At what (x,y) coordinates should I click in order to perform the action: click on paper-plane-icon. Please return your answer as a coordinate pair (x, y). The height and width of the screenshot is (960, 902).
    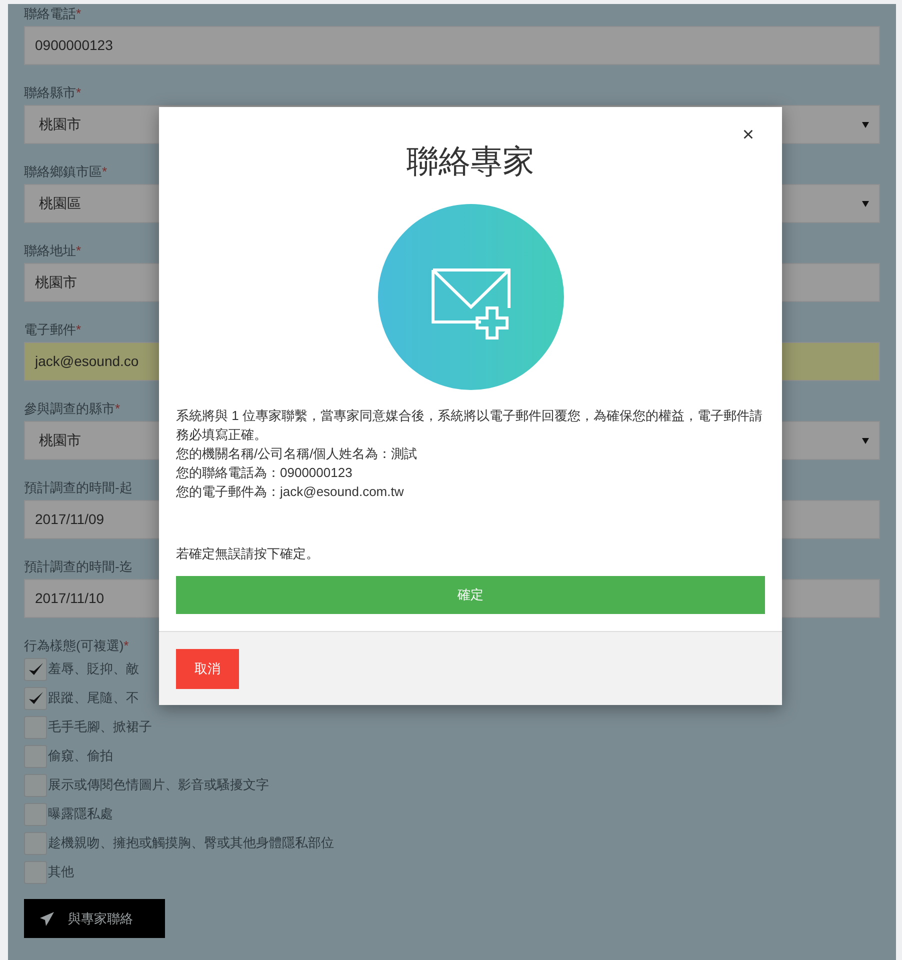
    Looking at the image, I should click on (47, 919).